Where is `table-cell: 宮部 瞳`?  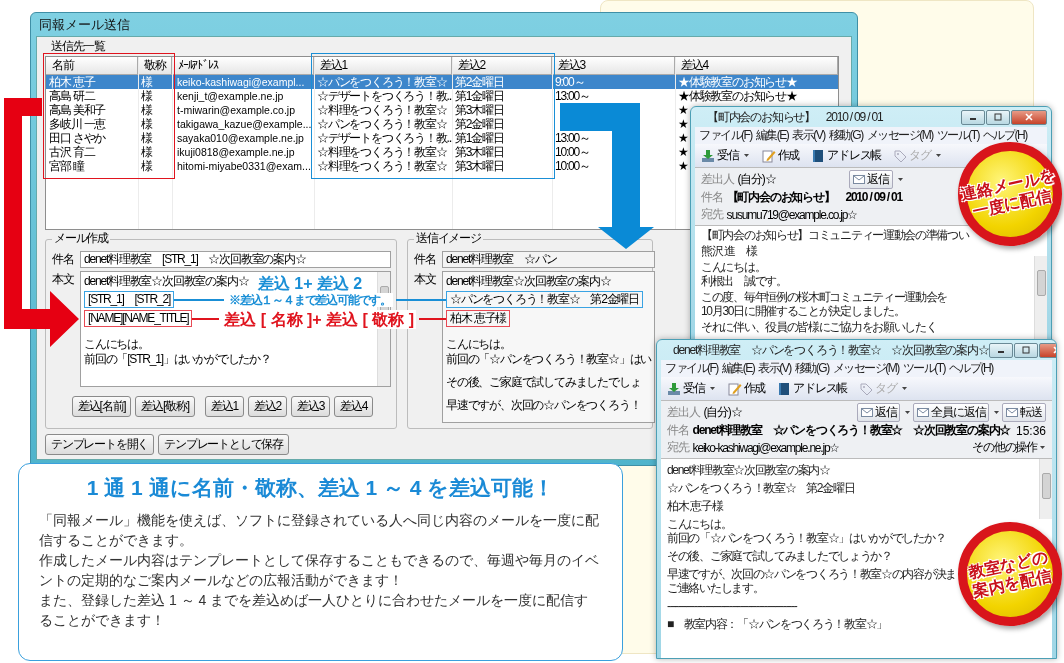
table-cell: 宮部 瞳 is located at coordinates (66, 166).